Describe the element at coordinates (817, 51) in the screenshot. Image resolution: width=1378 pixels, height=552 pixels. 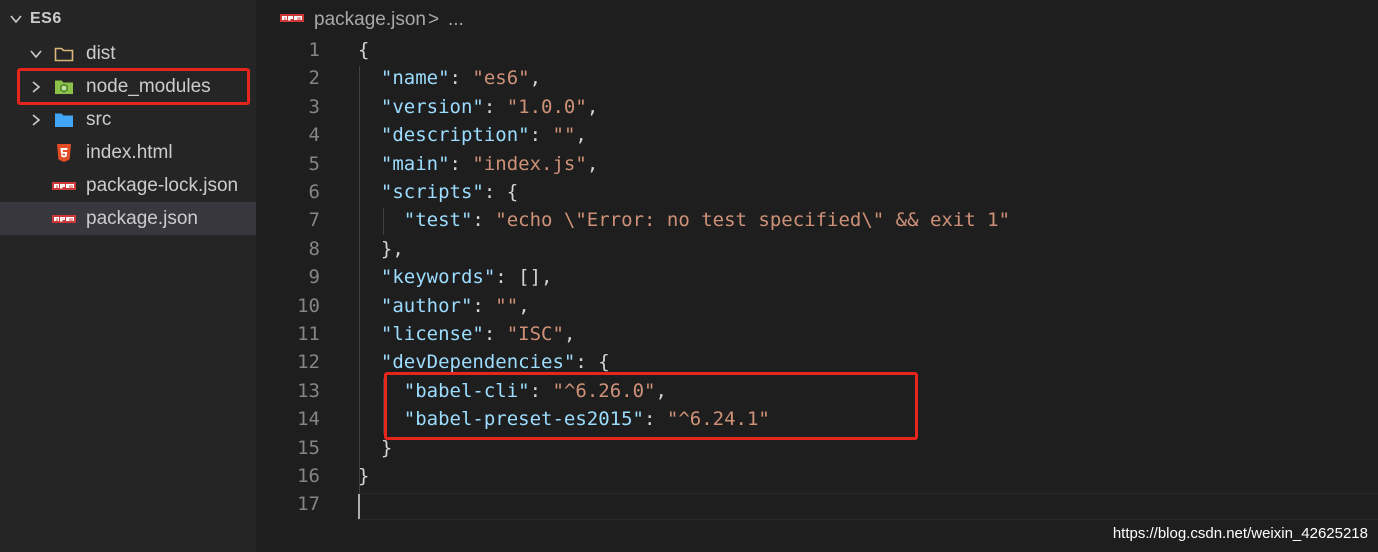
I see `code-line: 1{` at that location.